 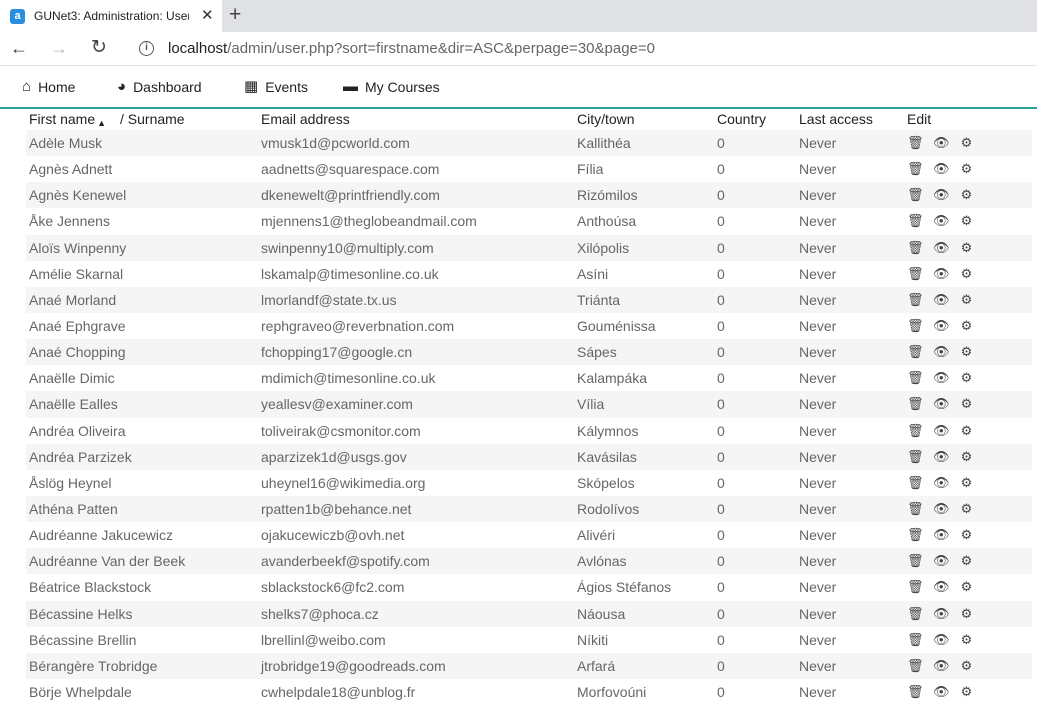 I want to click on nav-events: ▦ Events, so click(x=276, y=87).